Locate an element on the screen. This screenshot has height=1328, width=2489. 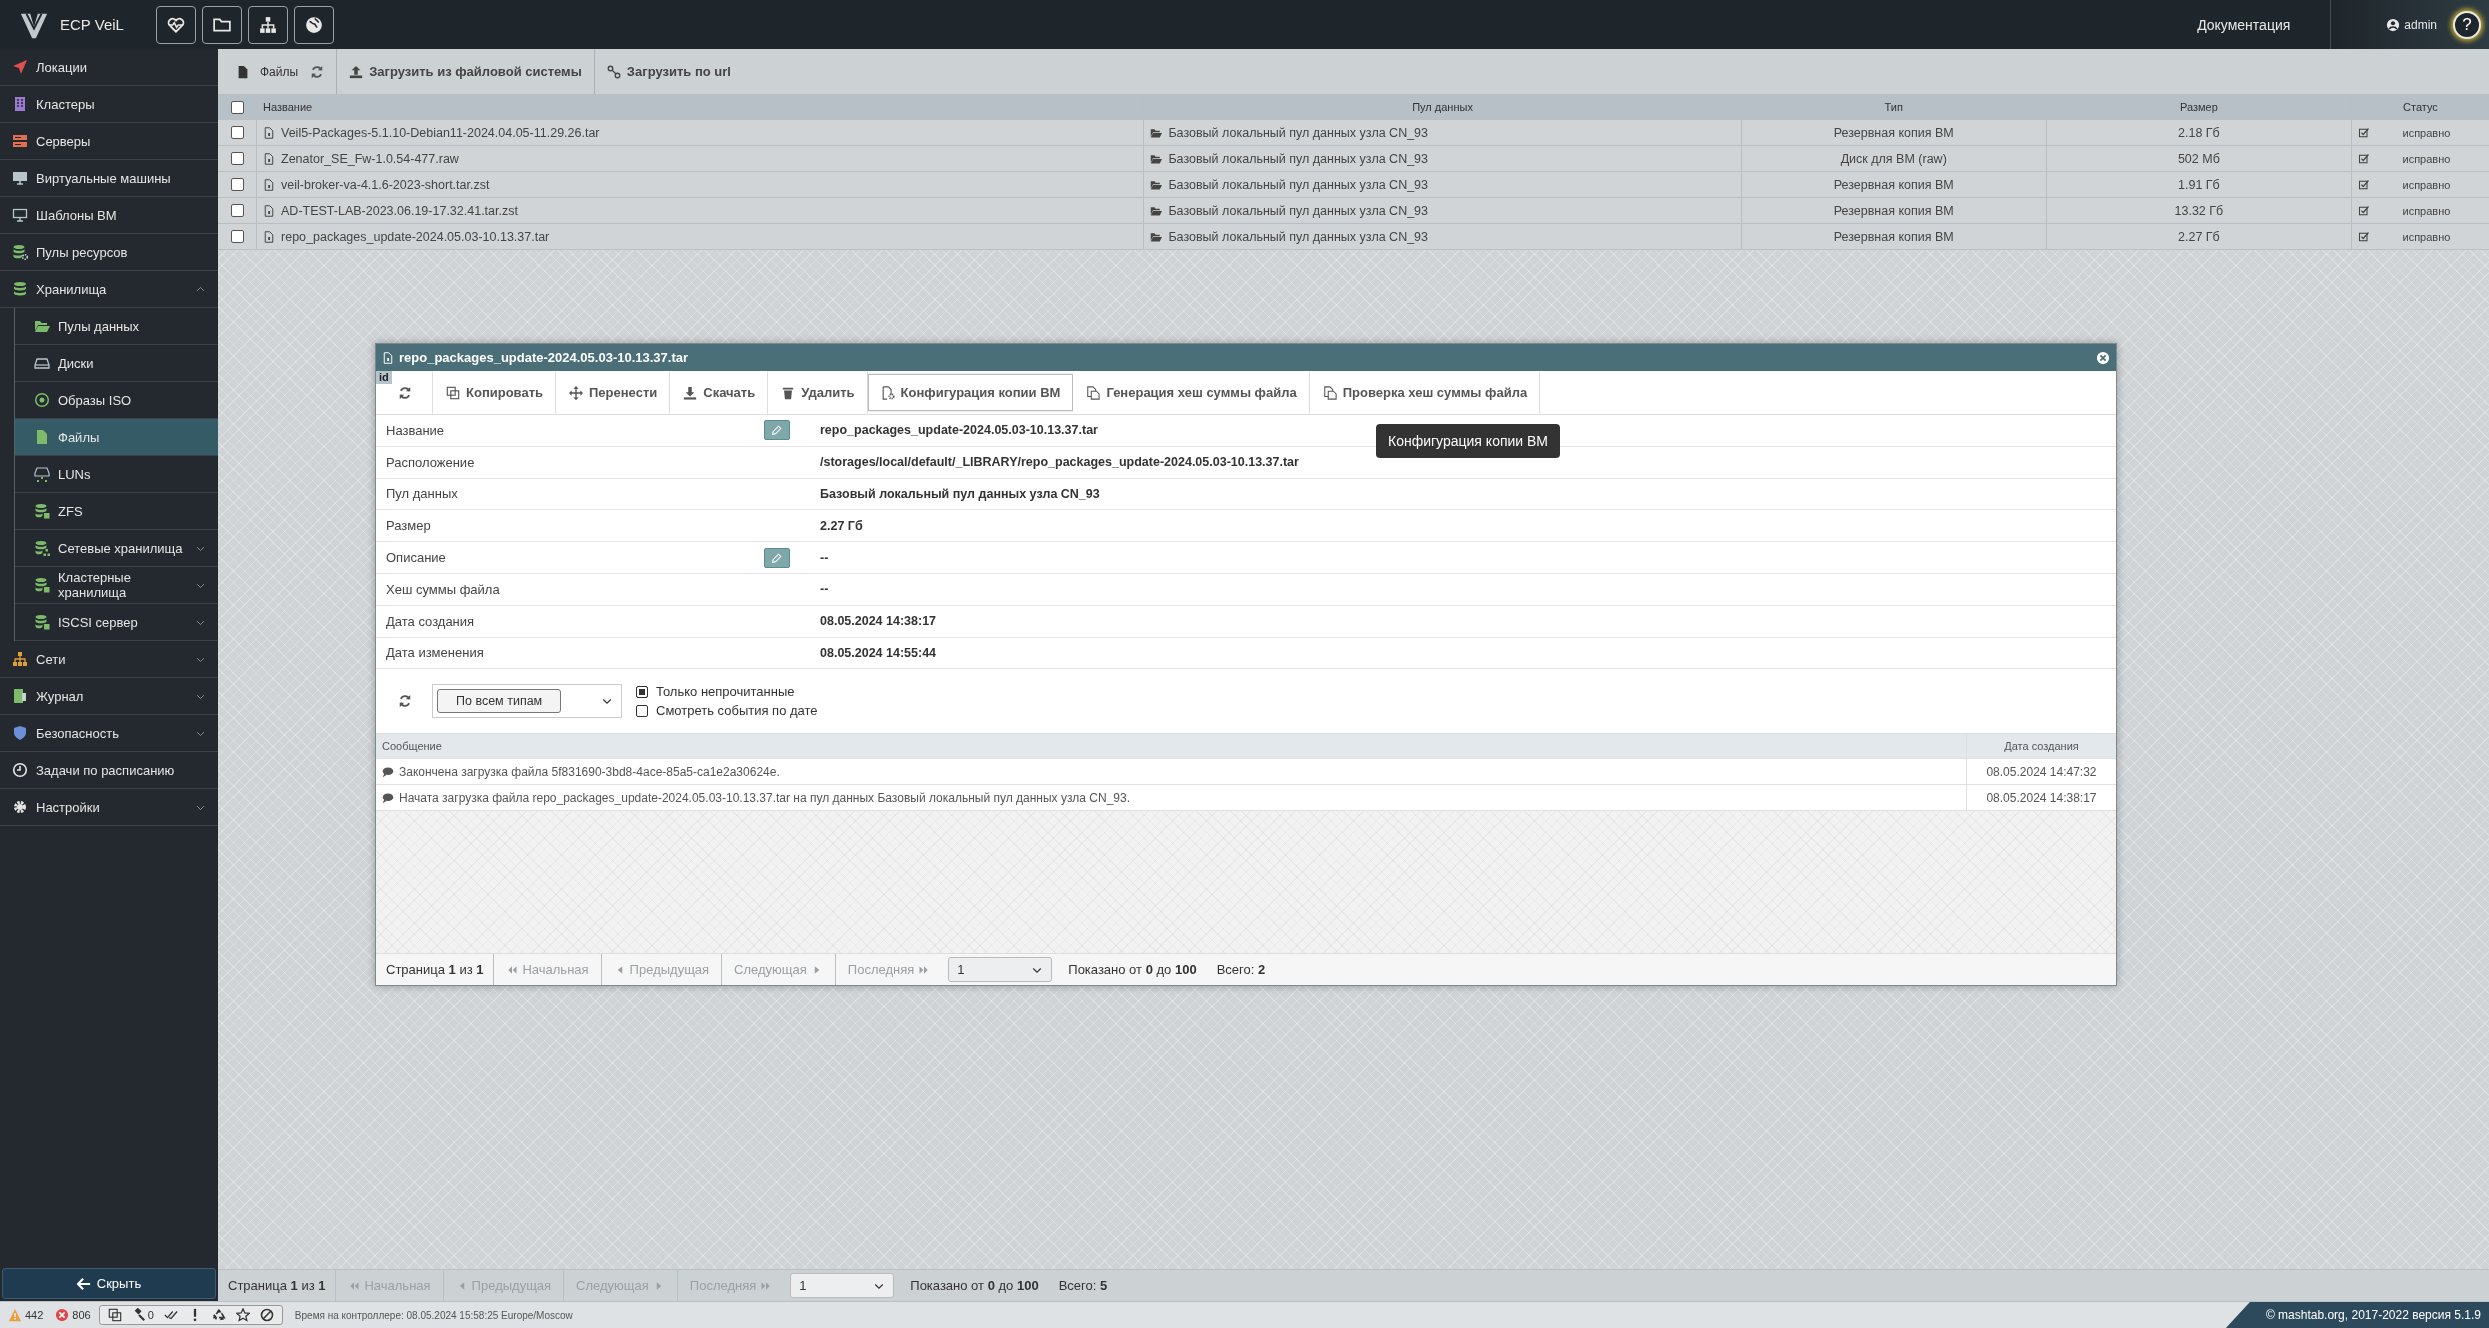
pencil-icon is located at coordinates (777, 430).